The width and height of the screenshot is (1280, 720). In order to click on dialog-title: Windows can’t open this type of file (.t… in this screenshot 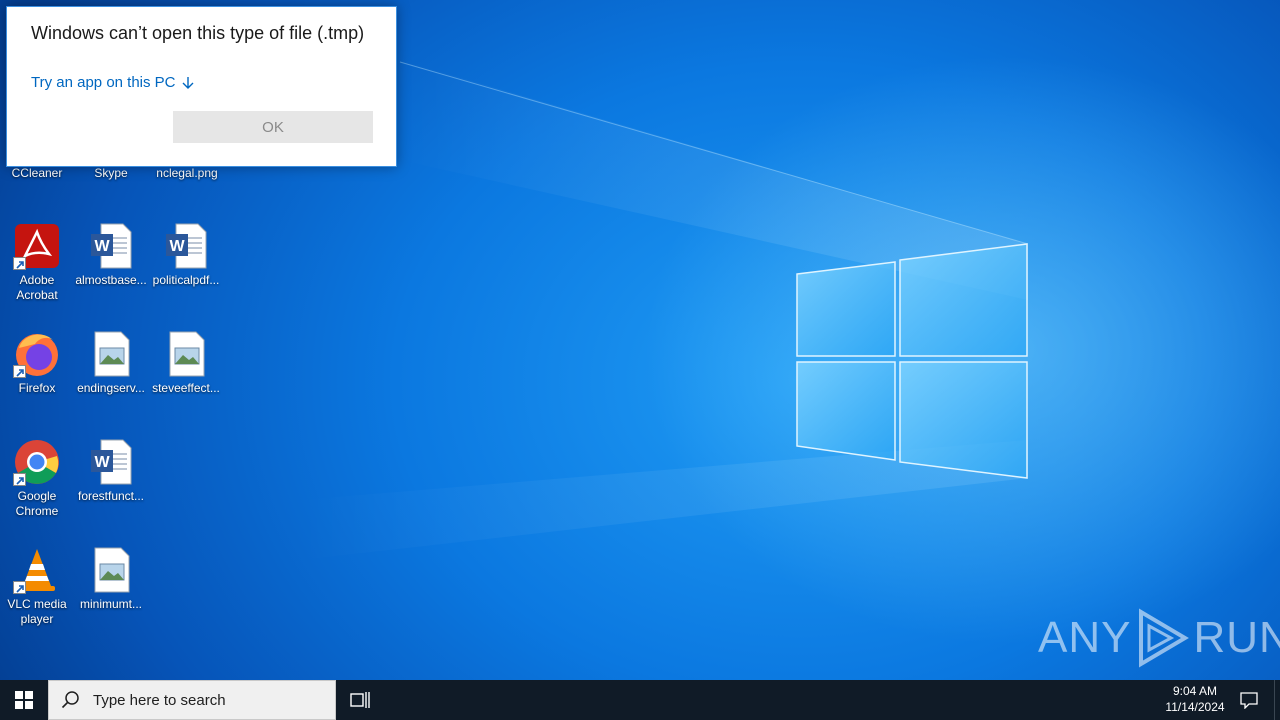, I will do `click(198, 33)`.